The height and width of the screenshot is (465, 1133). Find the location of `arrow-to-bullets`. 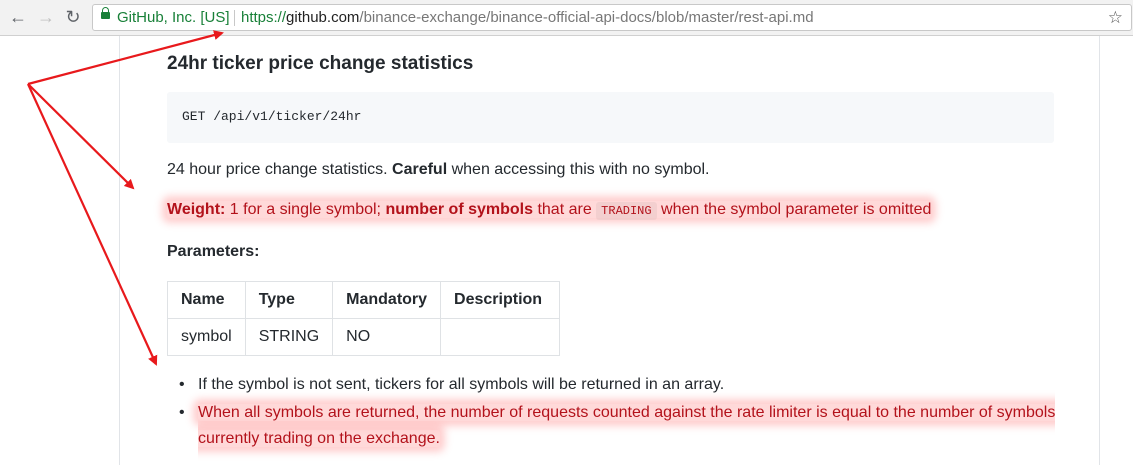

arrow-to-bullets is located at coordinates (92, 224).